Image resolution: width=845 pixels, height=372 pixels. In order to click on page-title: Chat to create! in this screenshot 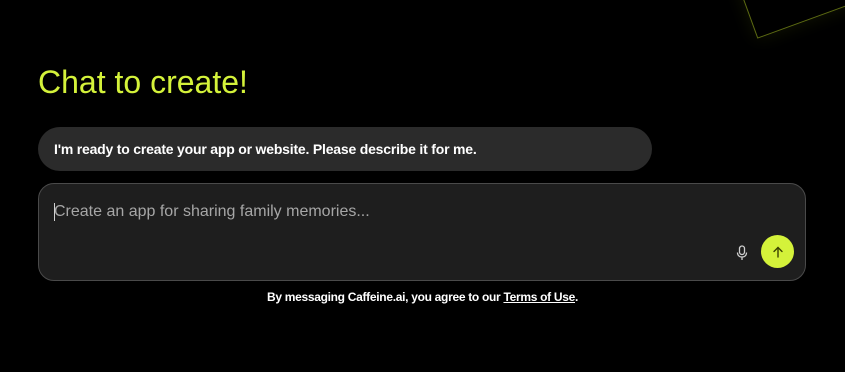, I will do `click(143, 82)`.